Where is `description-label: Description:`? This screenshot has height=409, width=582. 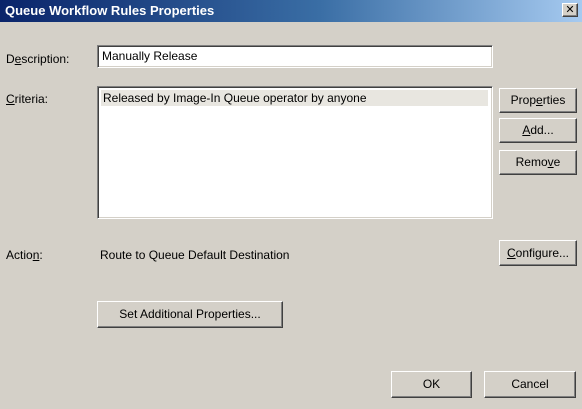
description-label: Description: is located at coordinates (38, 59).